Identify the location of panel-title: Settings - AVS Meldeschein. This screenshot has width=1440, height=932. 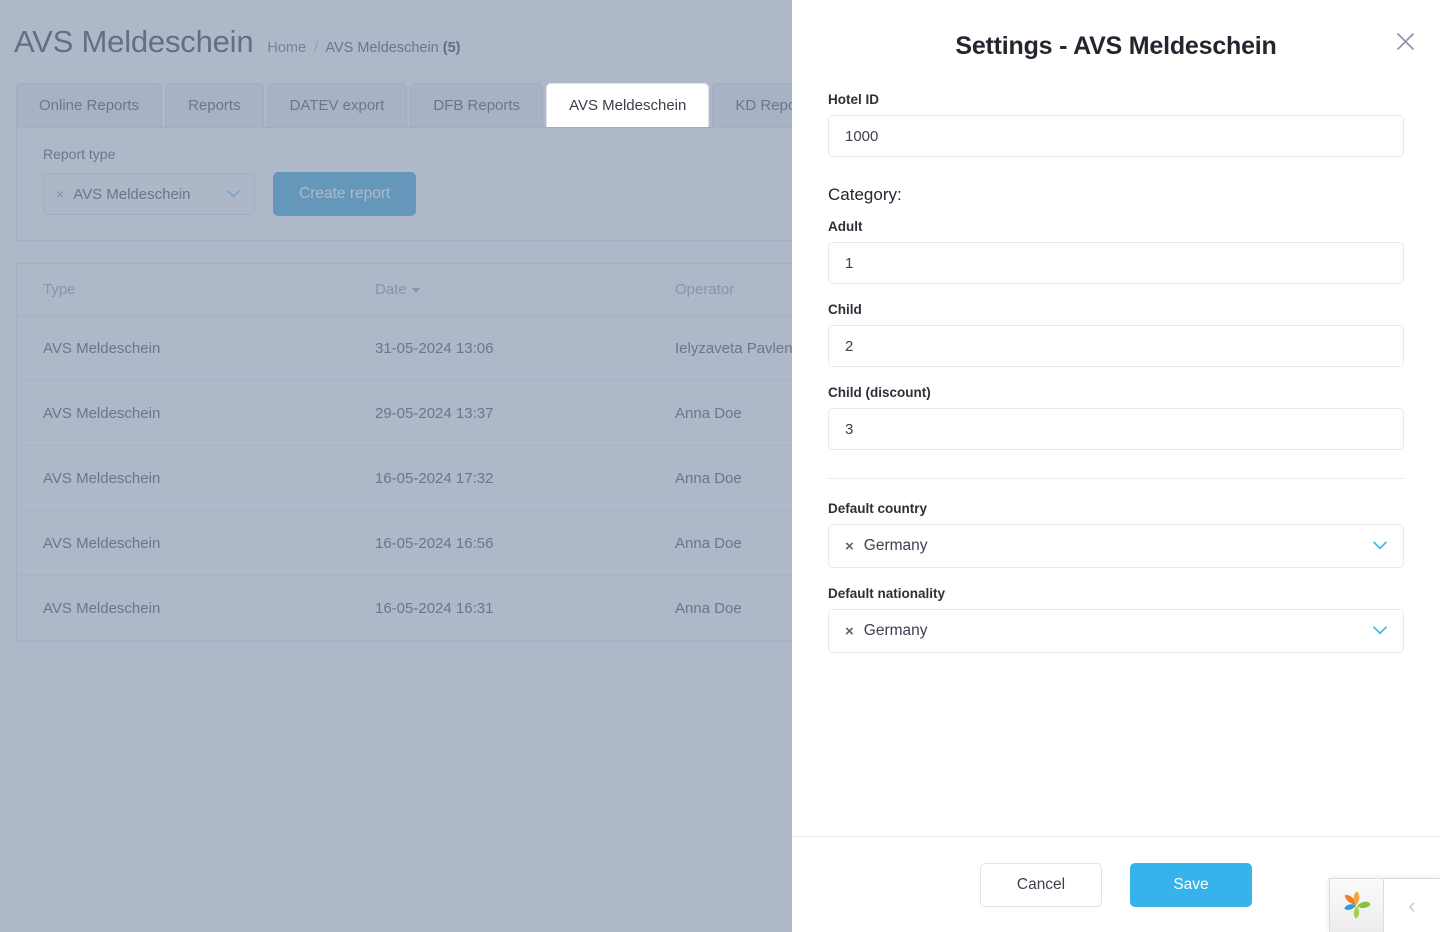
(1116, 45).